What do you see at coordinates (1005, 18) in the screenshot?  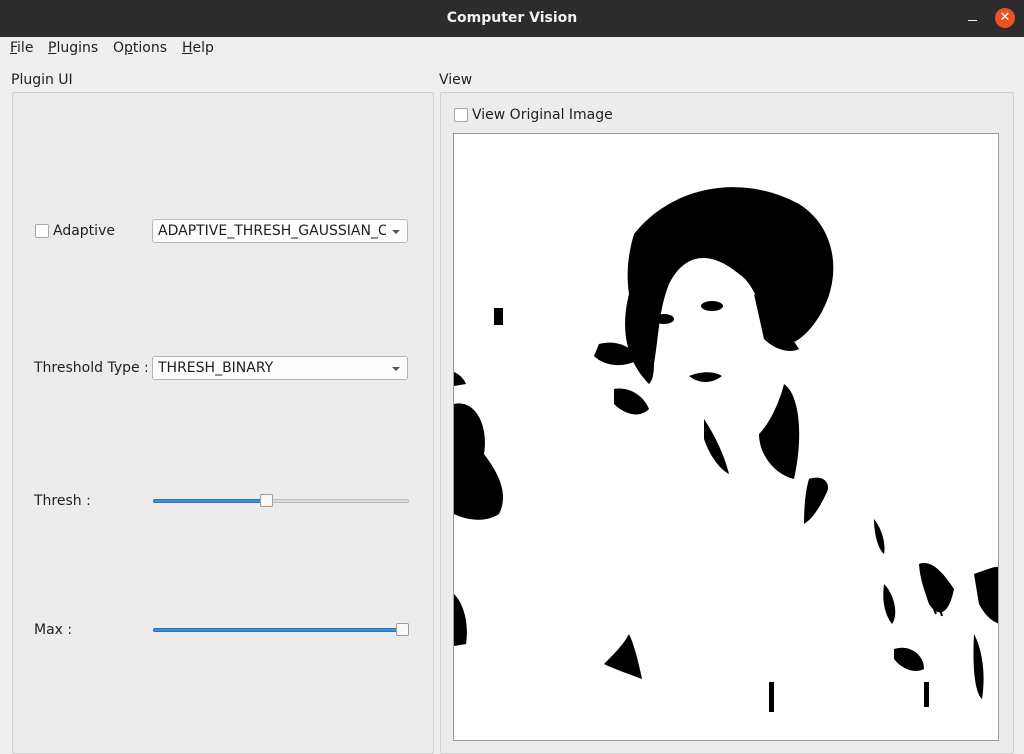 I see `close-icon: ✕` at bounding box center [1005, 18].